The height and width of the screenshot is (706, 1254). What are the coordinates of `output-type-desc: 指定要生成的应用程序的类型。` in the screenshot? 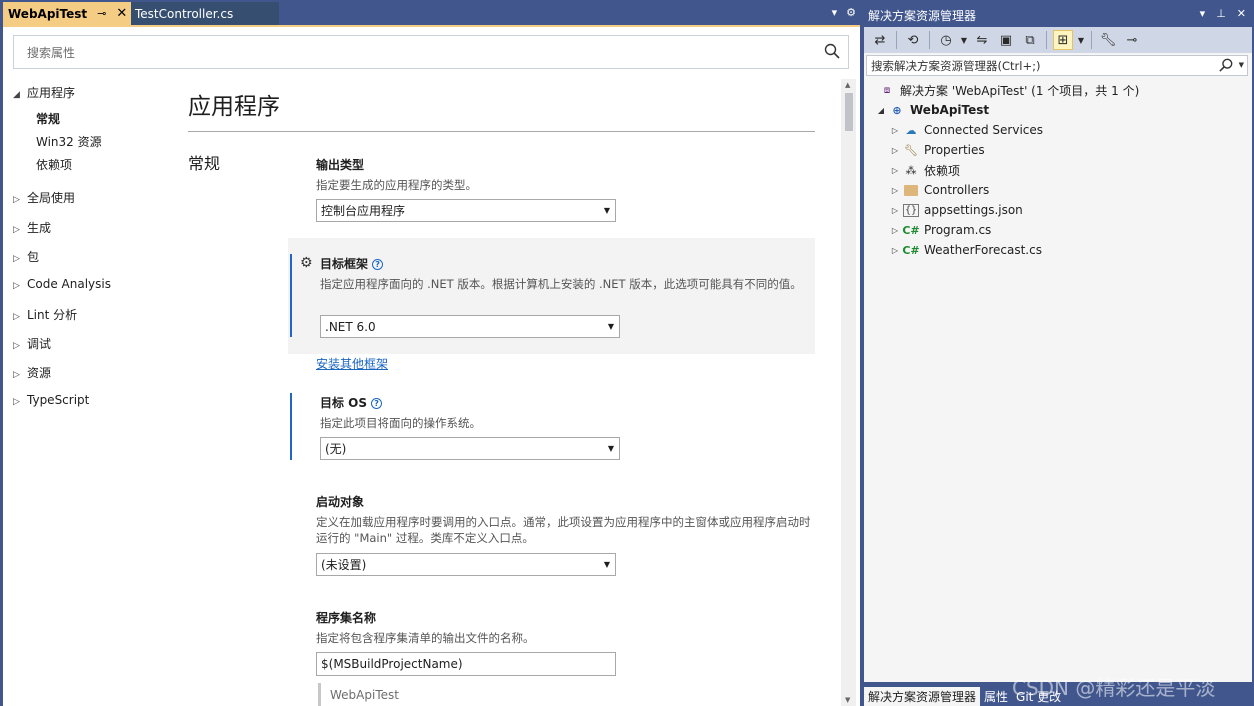 It's located at (396, 185).